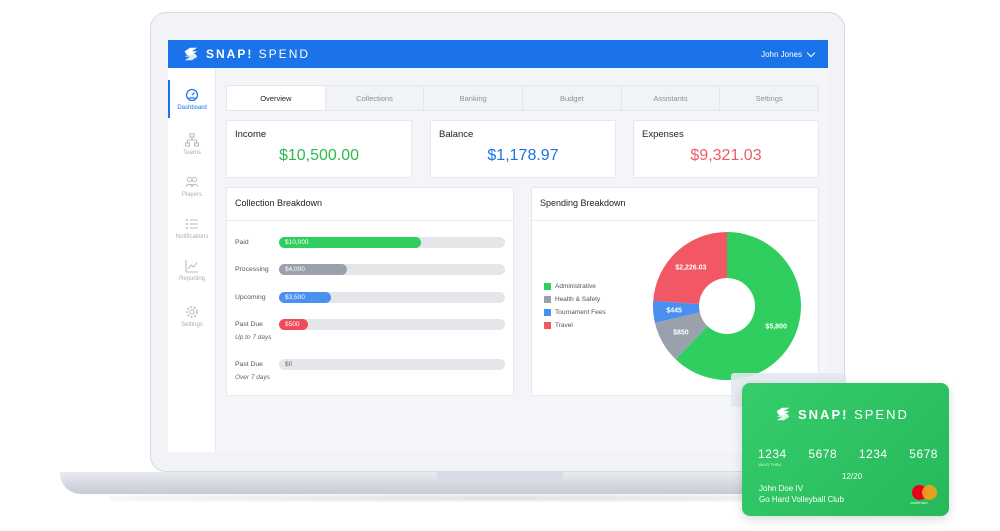 This screenshot has width=1000, height=531. Describe the element at coordinates (250, 297) in the screenshot. I see `collection-row-label: Upcoming` at that location.